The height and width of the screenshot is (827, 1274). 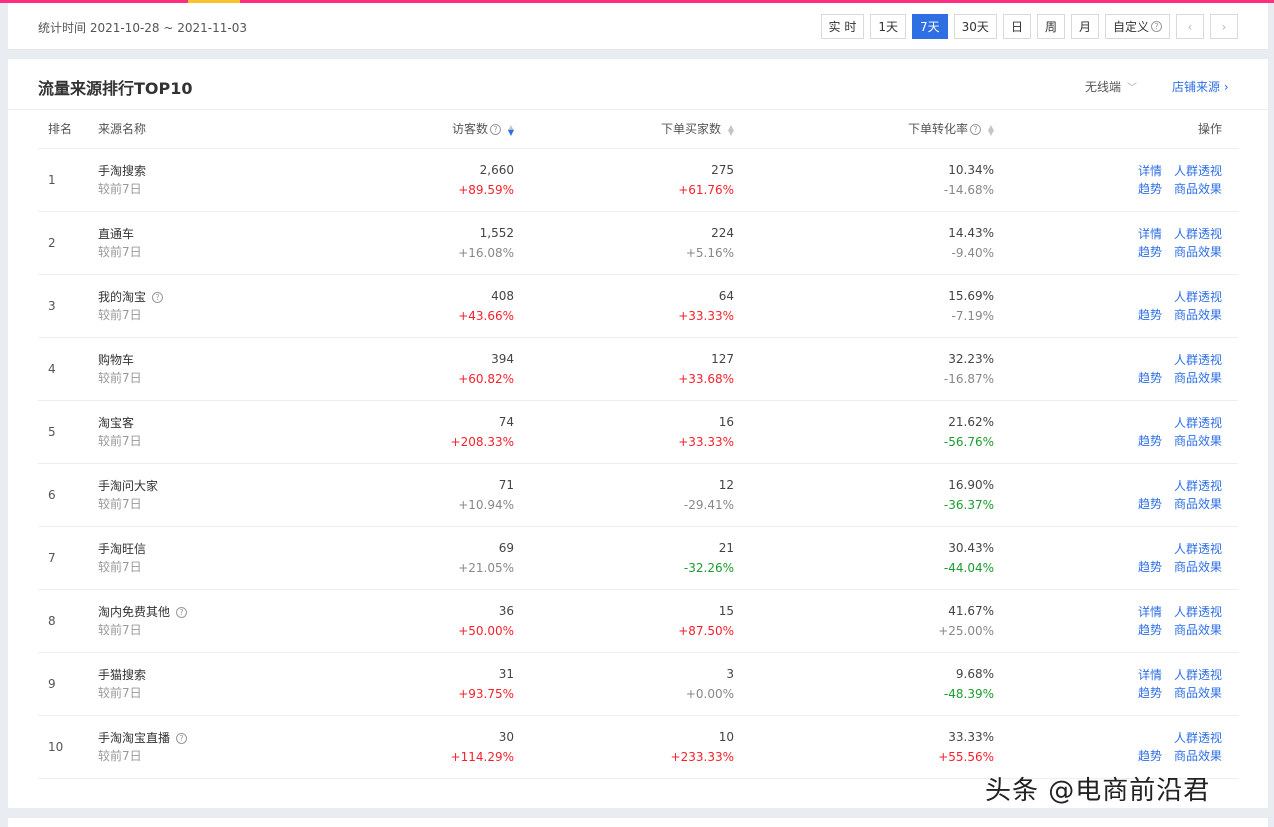 What do you see at coordinates (1016, 26) in the screenshot?
I see `period-day-button: 日` at bounding box center [1016, 26].